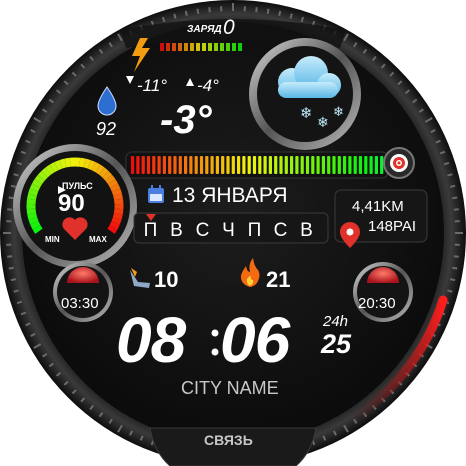 The image size is (466, 466). Describe the element at coordinates (377, 303) in the screenshot. I see `sunset-time: 20:30` at that location.